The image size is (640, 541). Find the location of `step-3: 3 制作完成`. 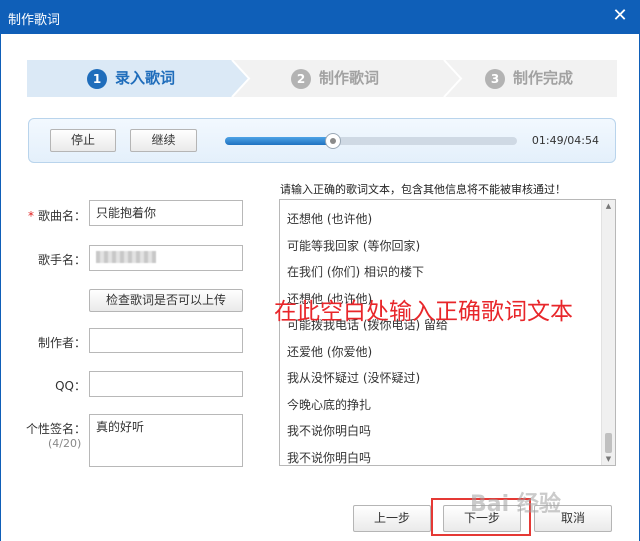

step-3: 3 制作完成 is located at coordinates (529, 78).